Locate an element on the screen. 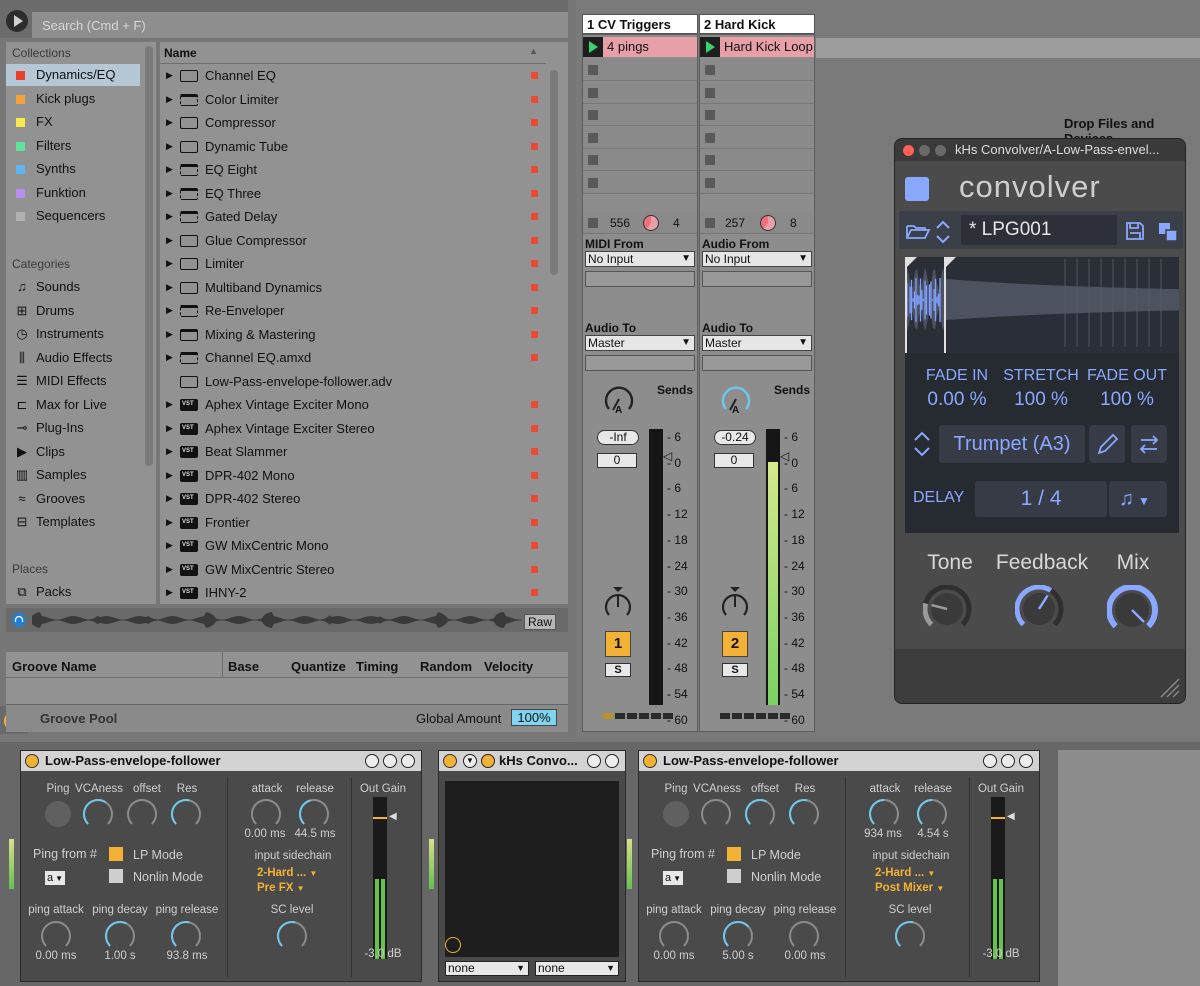 The width and height of the screenshot is (1200, 986). category-item: ⫼ Audio Effects is located at coordinates (73, 358).